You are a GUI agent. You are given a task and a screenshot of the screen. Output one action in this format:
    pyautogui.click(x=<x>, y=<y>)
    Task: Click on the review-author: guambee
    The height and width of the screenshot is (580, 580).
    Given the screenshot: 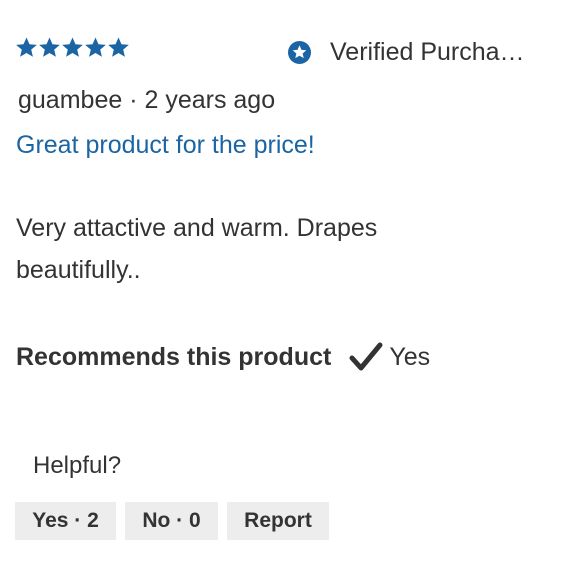 What is the action you would take?
    pyautogui.click(x=70, y=100)
    